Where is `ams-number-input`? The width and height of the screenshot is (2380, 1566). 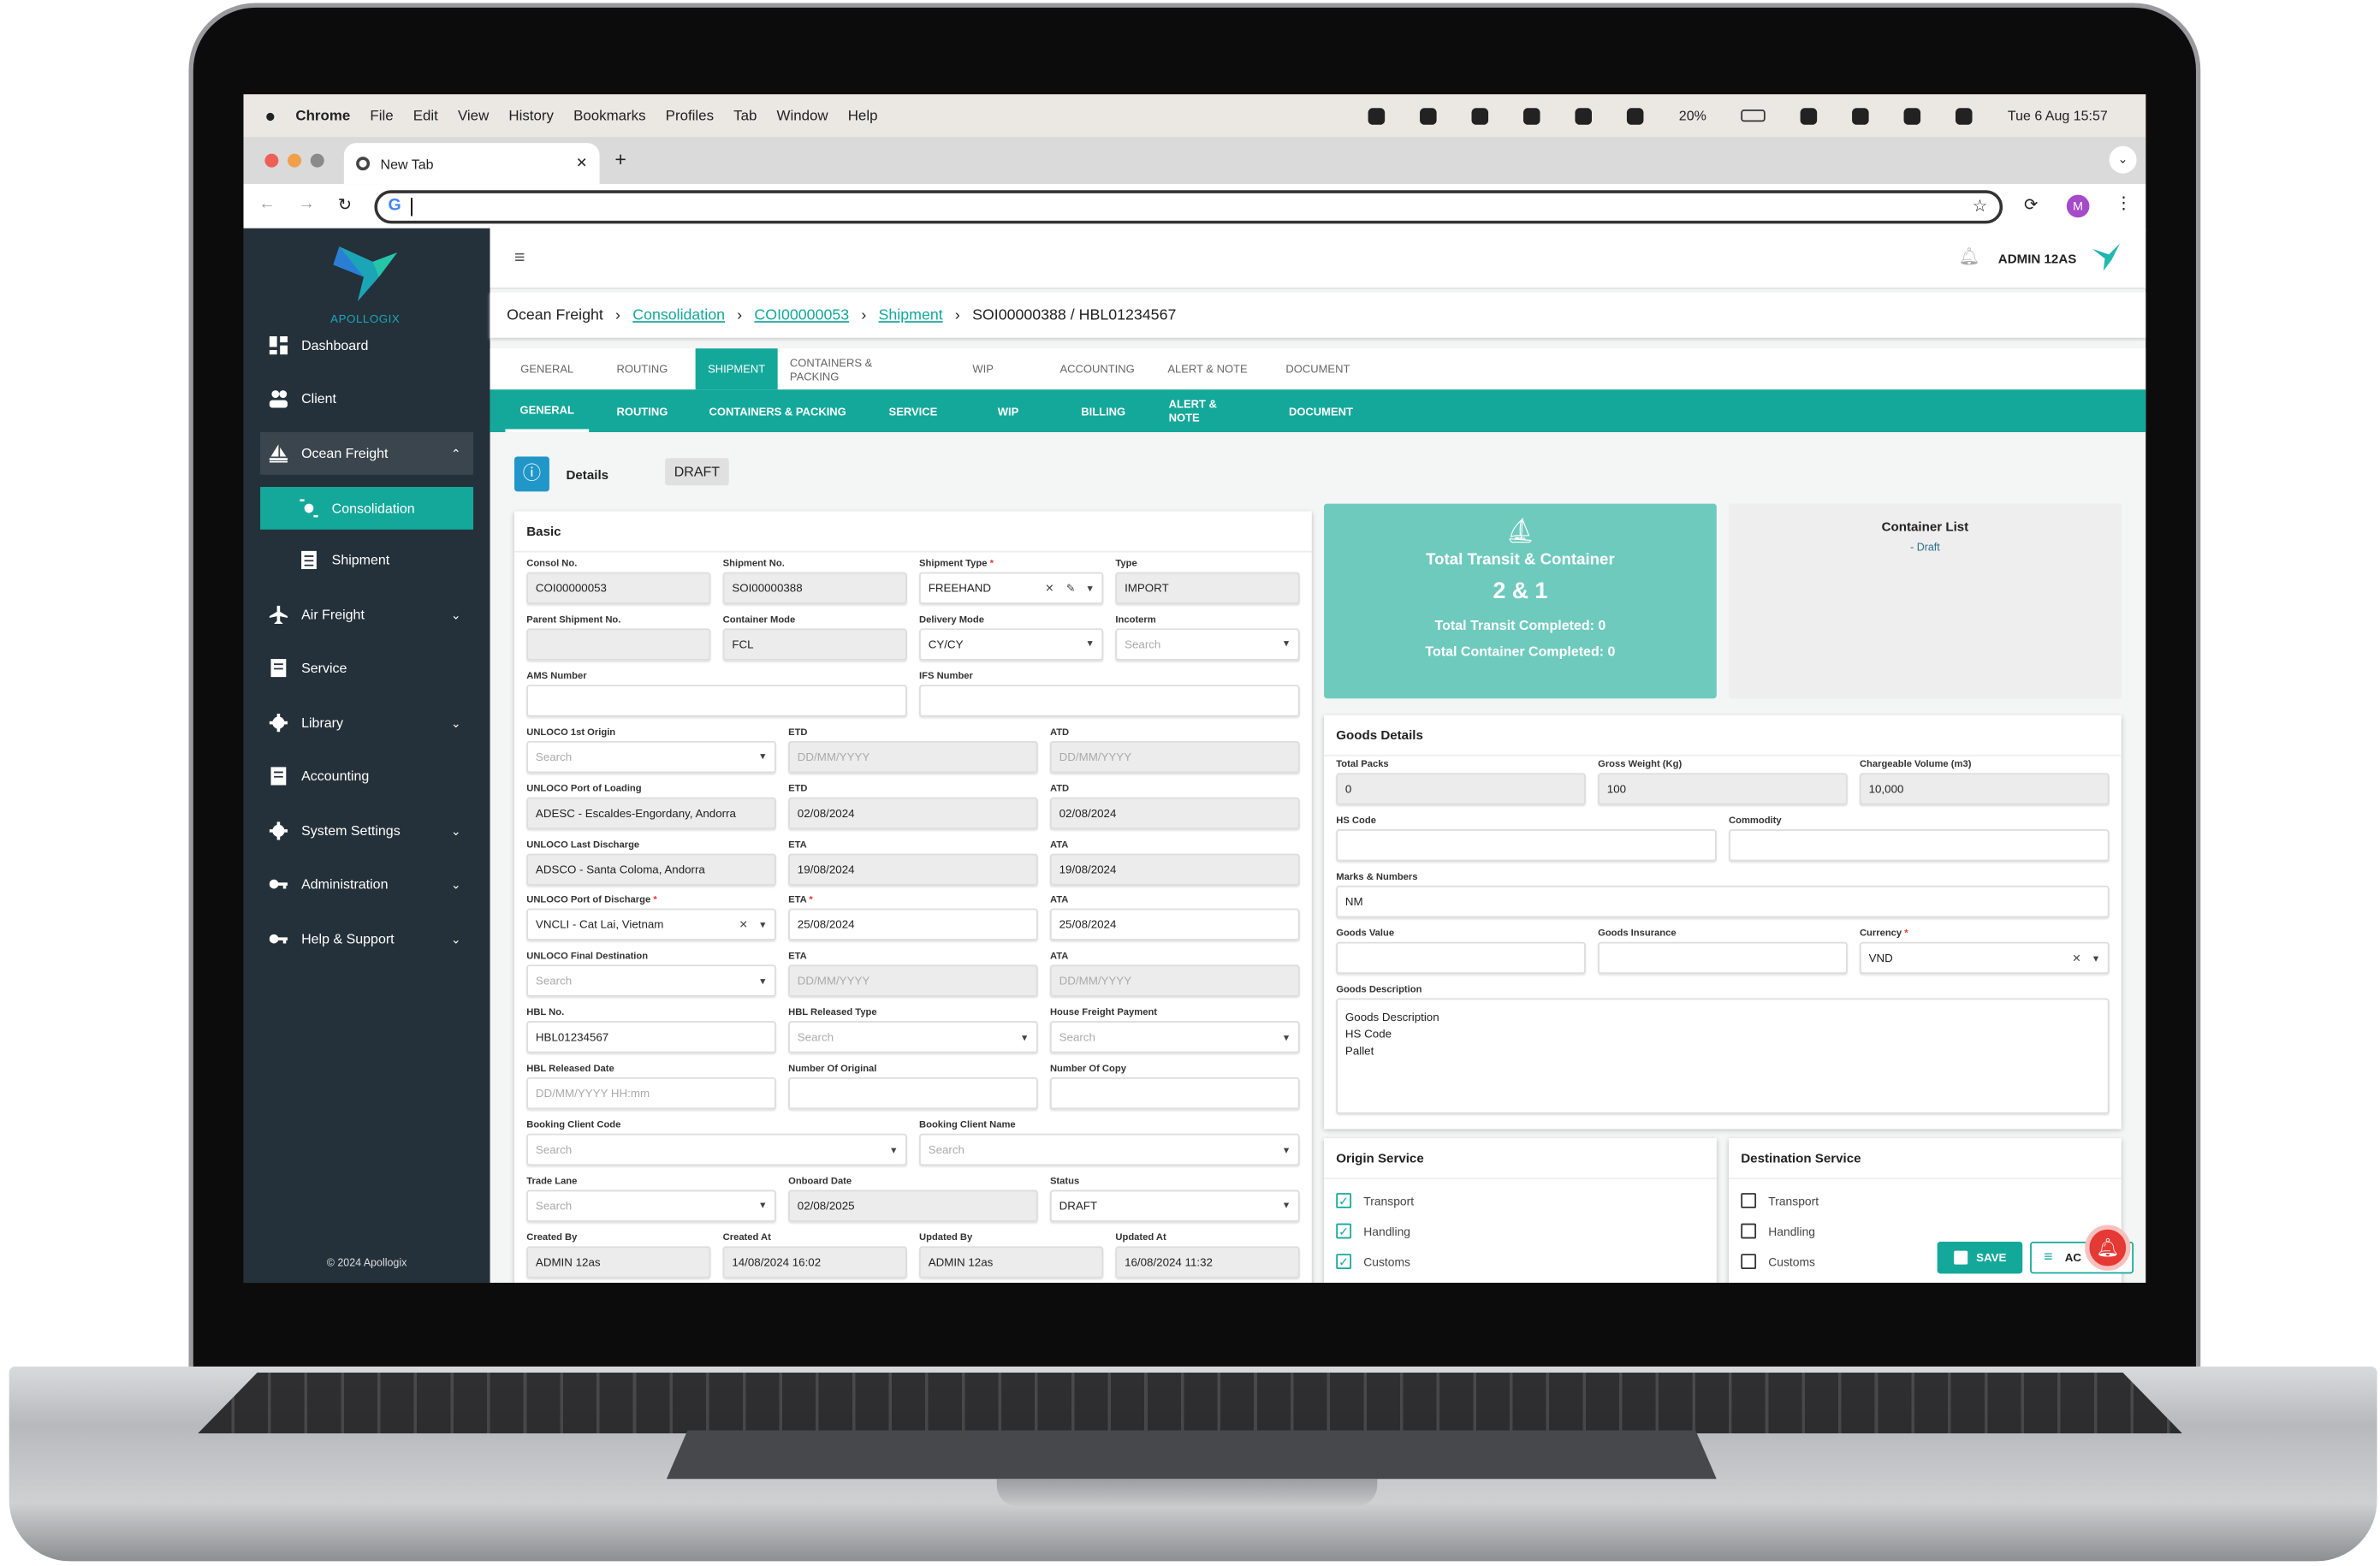
ams-number-input is located at coordinates (717, 701).